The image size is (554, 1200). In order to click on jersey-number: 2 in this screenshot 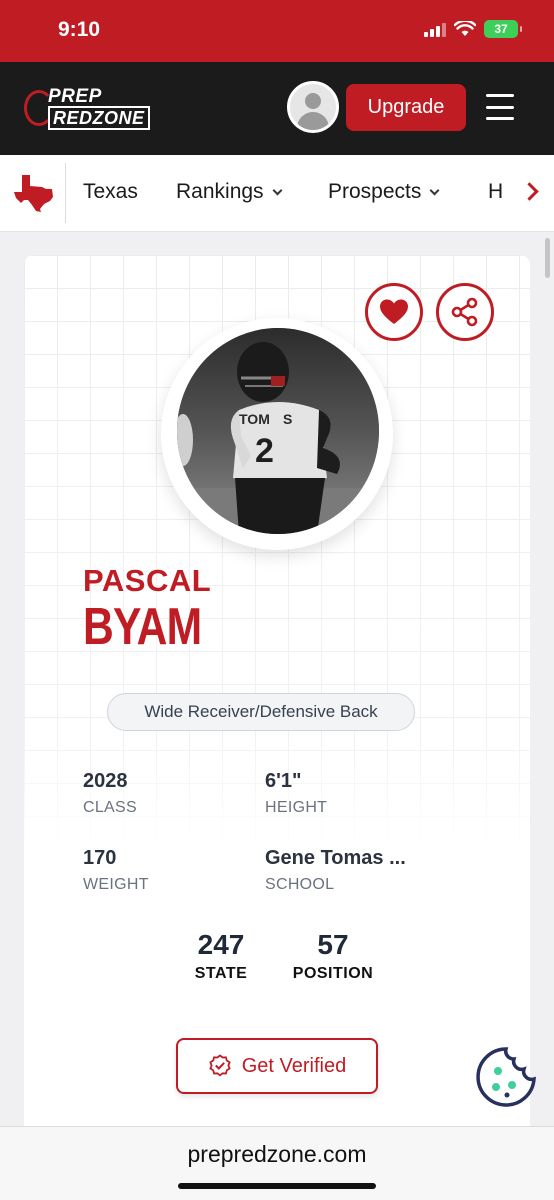, I will do `click(264, 451)`.